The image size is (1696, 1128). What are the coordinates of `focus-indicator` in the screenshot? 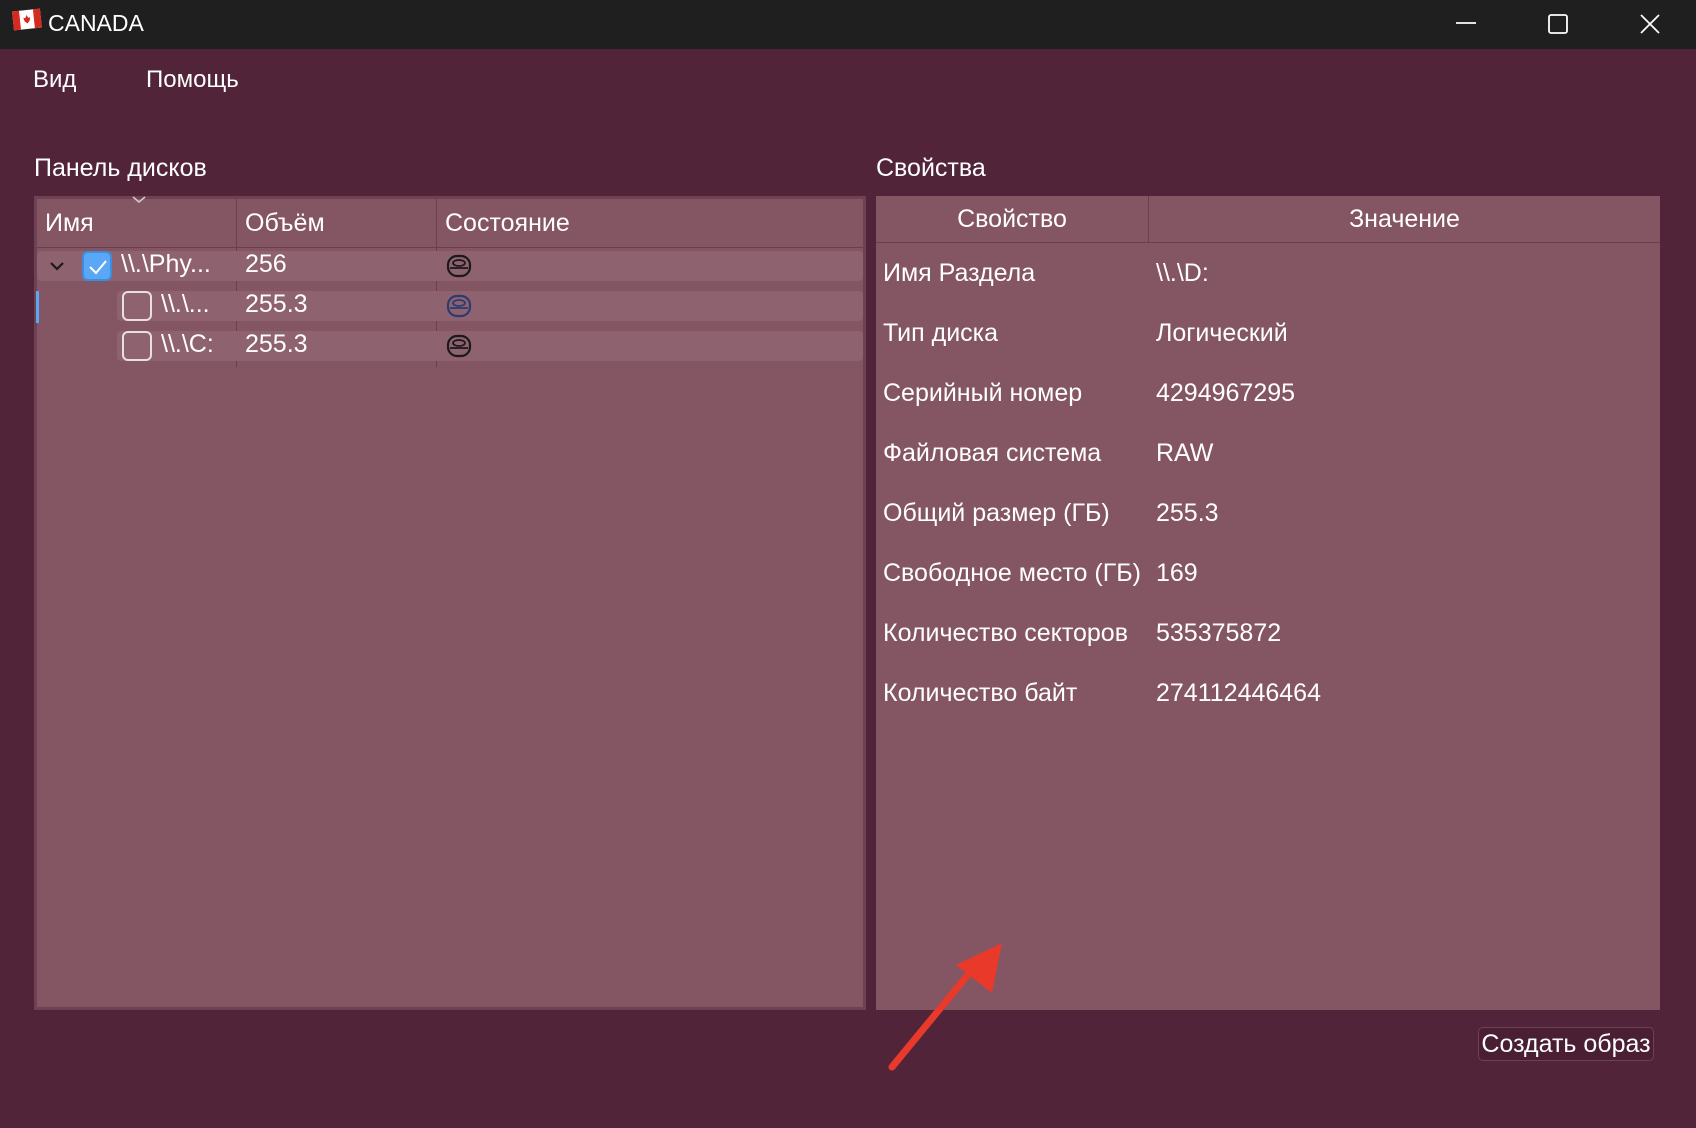 It's located at (37, 307).